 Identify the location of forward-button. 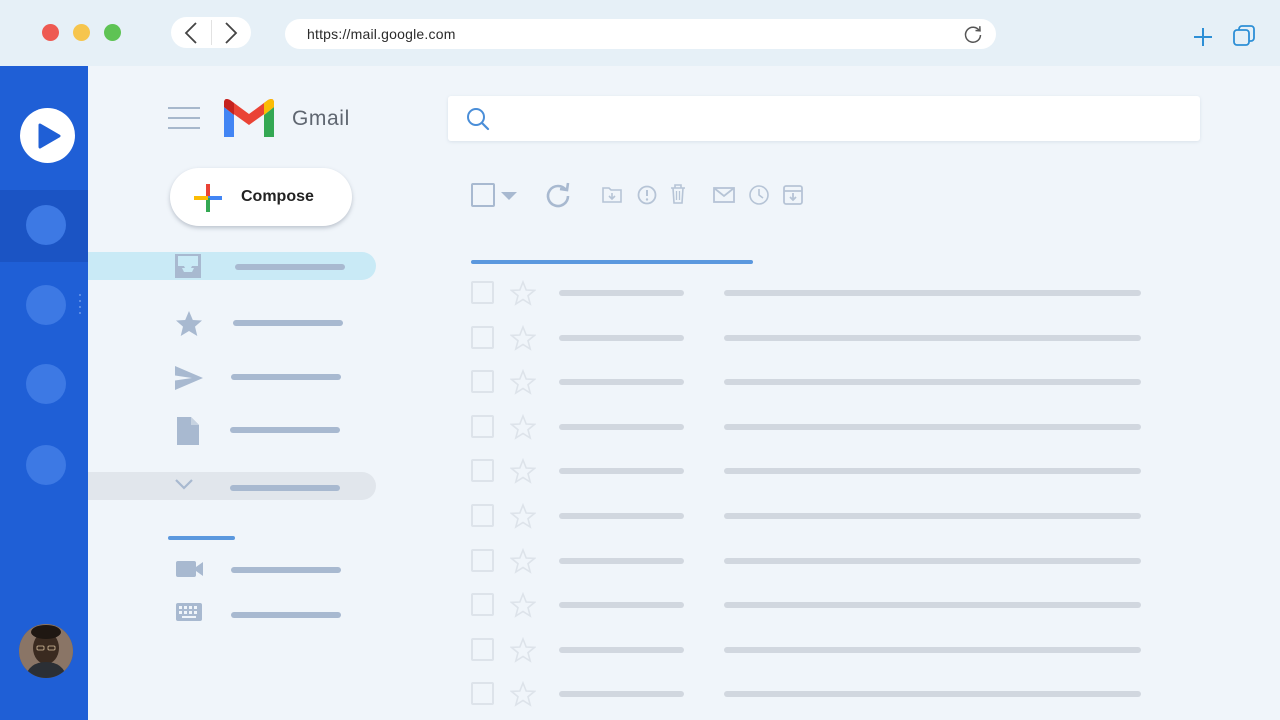
(231, 32).